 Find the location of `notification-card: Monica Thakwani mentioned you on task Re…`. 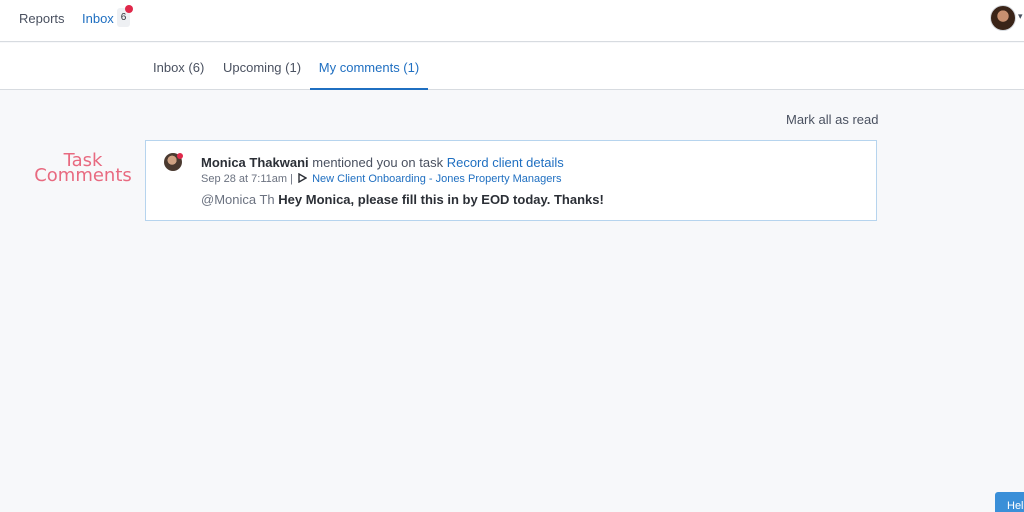

notification-card: Monica Thakwani mentioned you on task Re… is located at coordinates (511, 180).